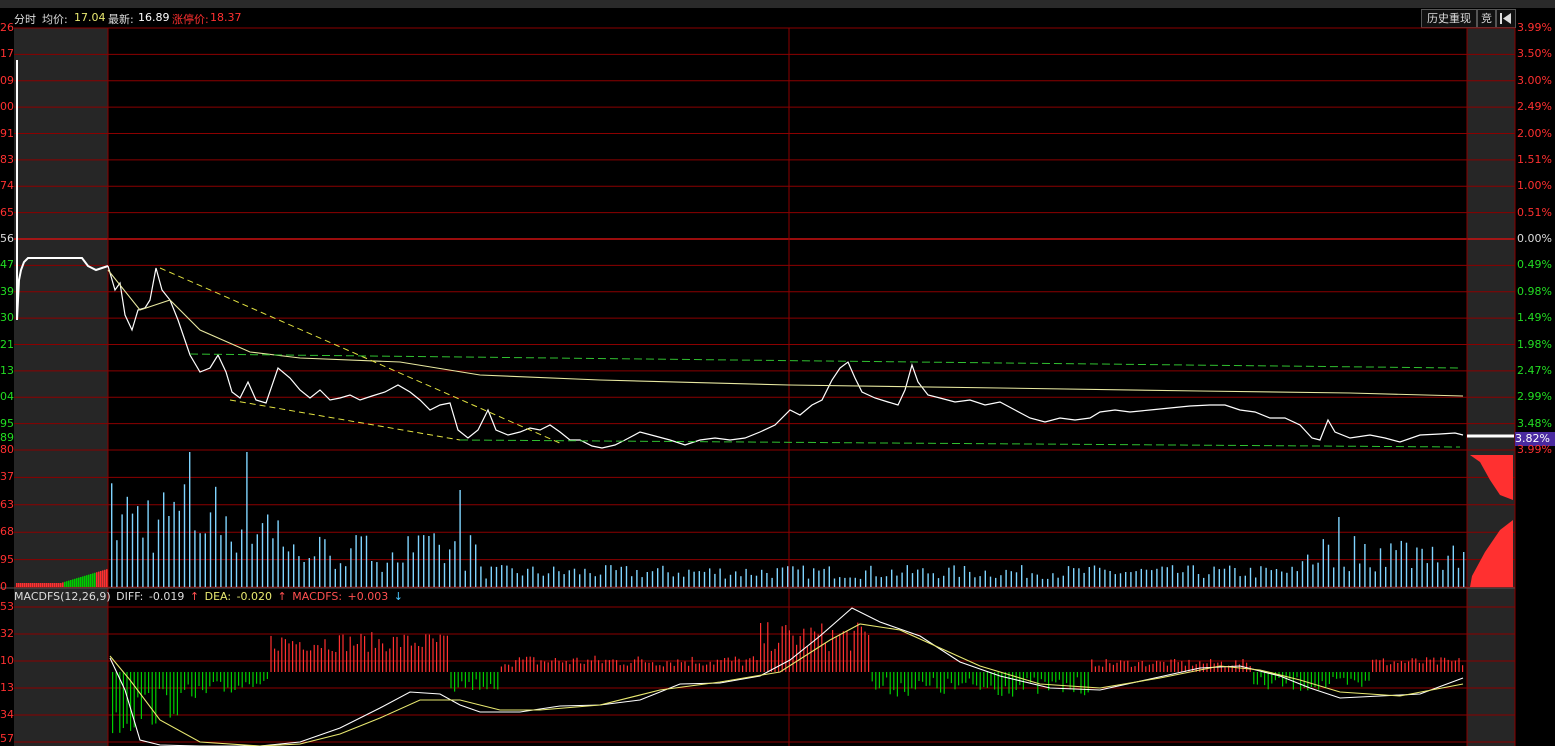 Image resolution: width=1555 pixels, height=746 pixels. What do you see at coordinates (1534, 370) in the screenshot?
I see `price-tick-right: 2.47%` at bounding box center [1534, 370].